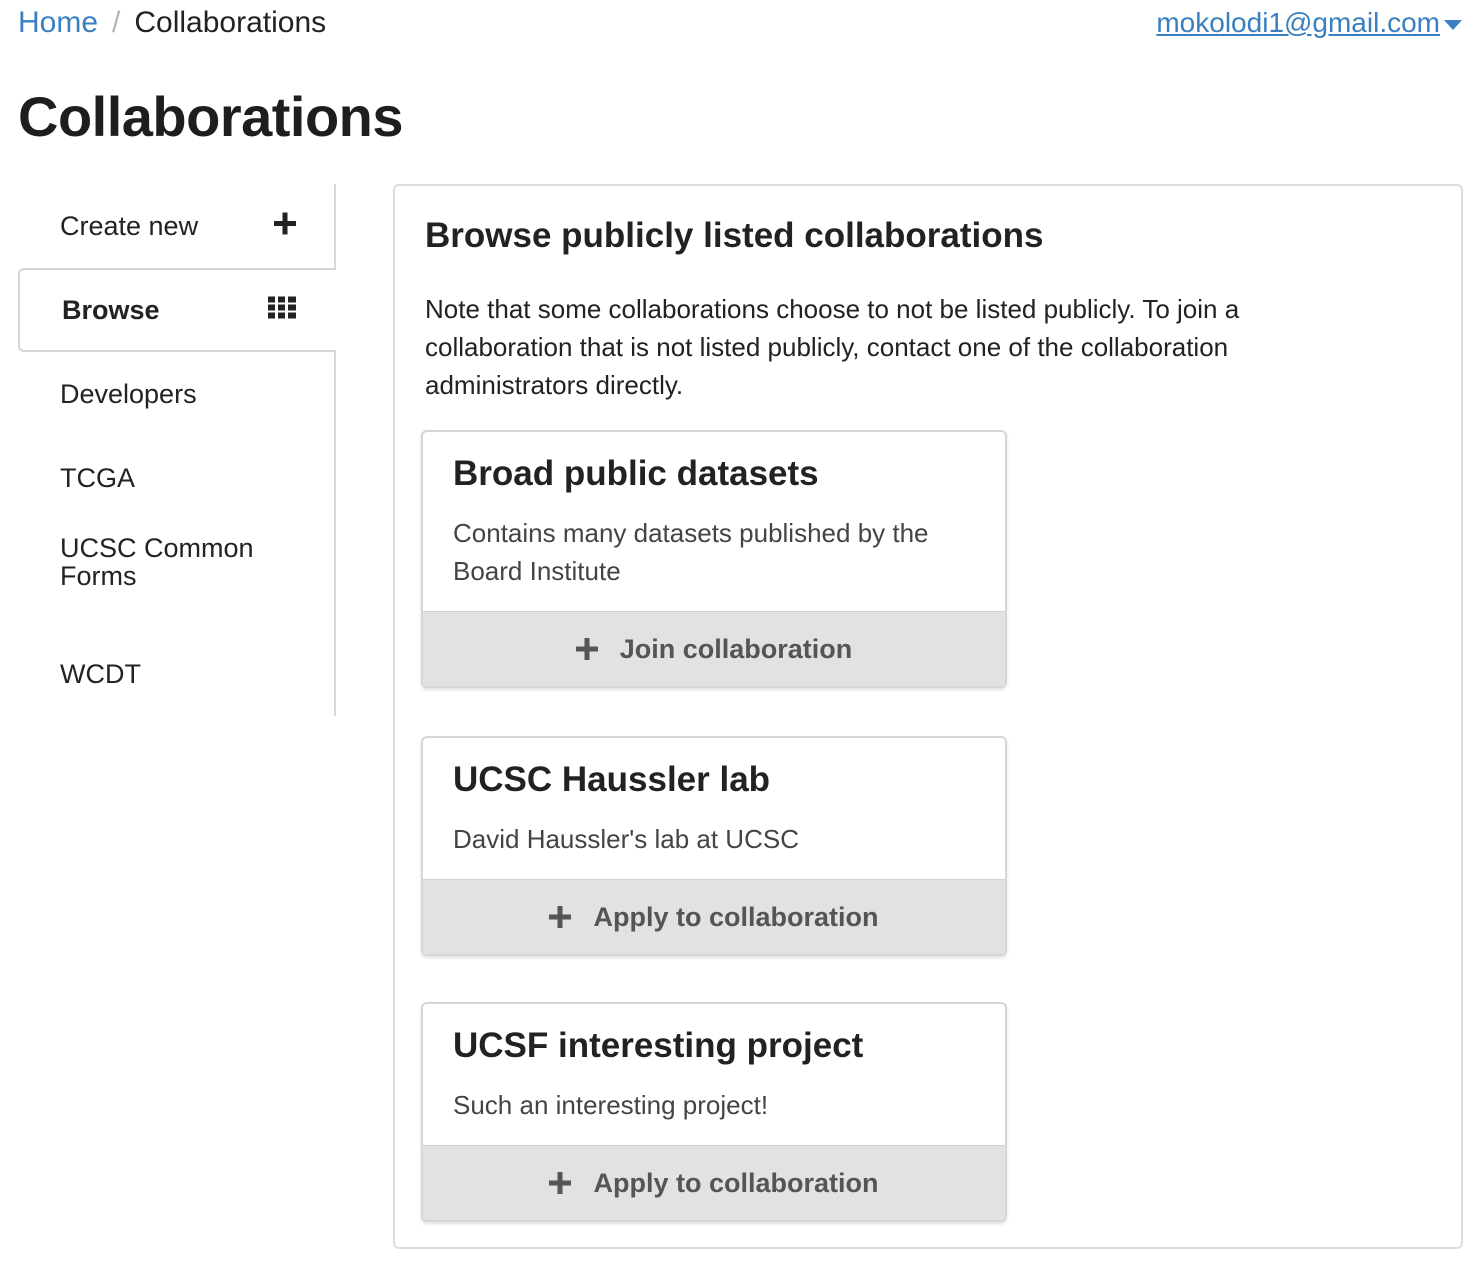 This screenshot has height=1266, width=1482. What do you see at coordinates (157, 562) in the screenshot?
I see `sidebar-item-label: UCSC Common Forms` at bounding box center [157, 562].